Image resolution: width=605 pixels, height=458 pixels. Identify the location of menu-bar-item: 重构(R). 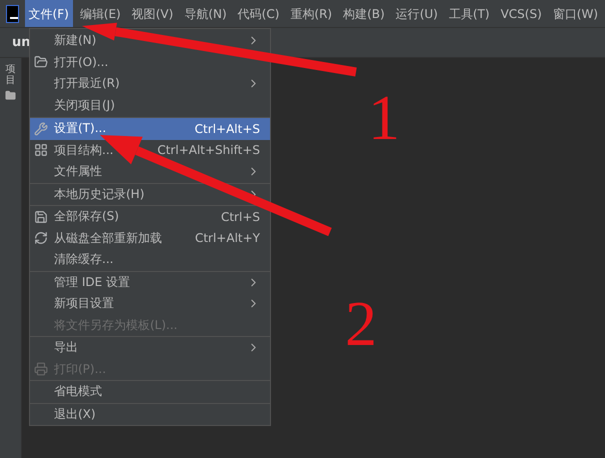
(311, 14).